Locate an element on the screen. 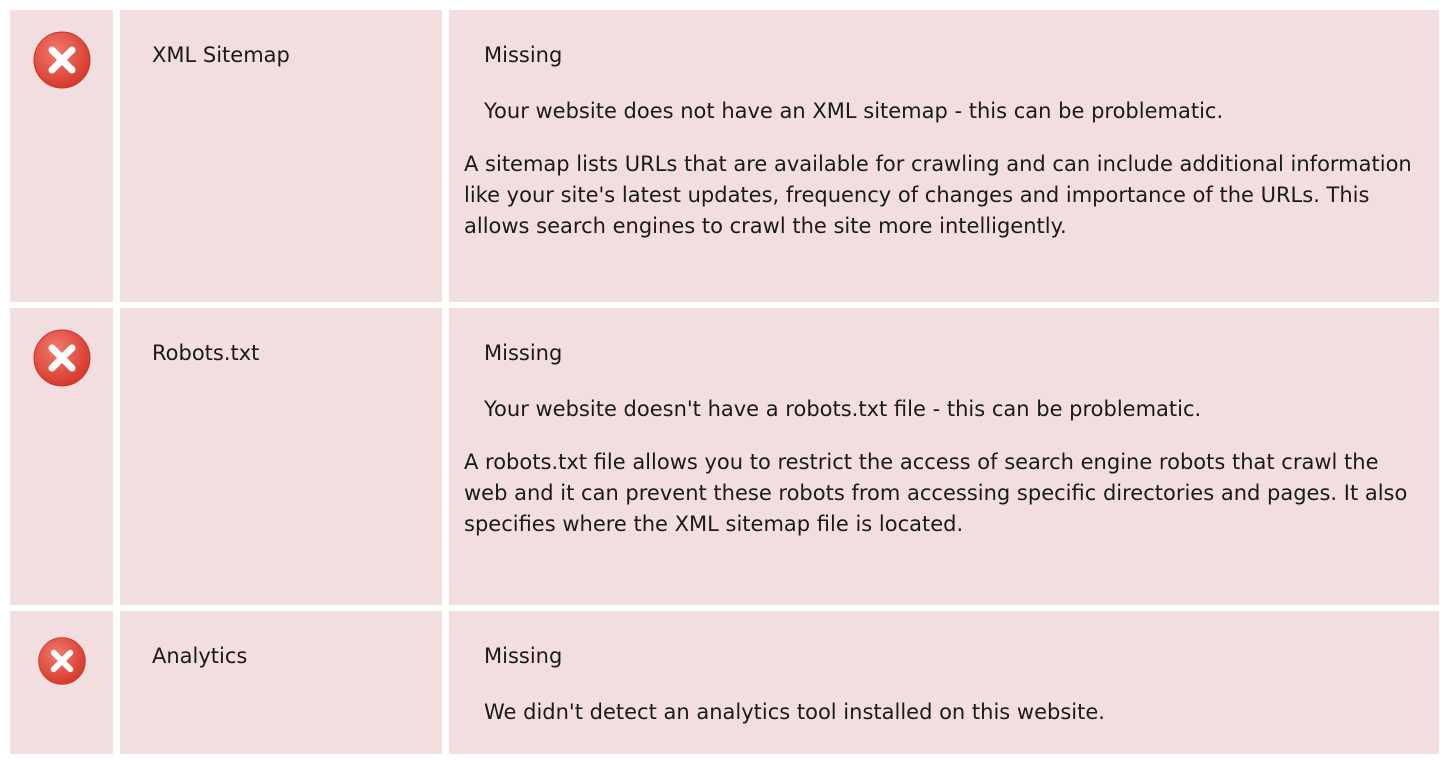  check-name: Robots.txt is located at coordinates (206, 353).